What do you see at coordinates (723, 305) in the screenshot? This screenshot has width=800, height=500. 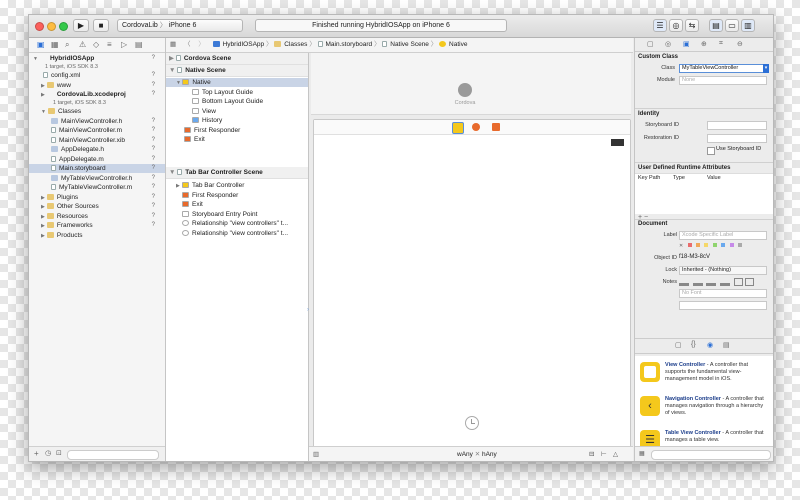 I see `notes-field` at bounding box center [723, 305].